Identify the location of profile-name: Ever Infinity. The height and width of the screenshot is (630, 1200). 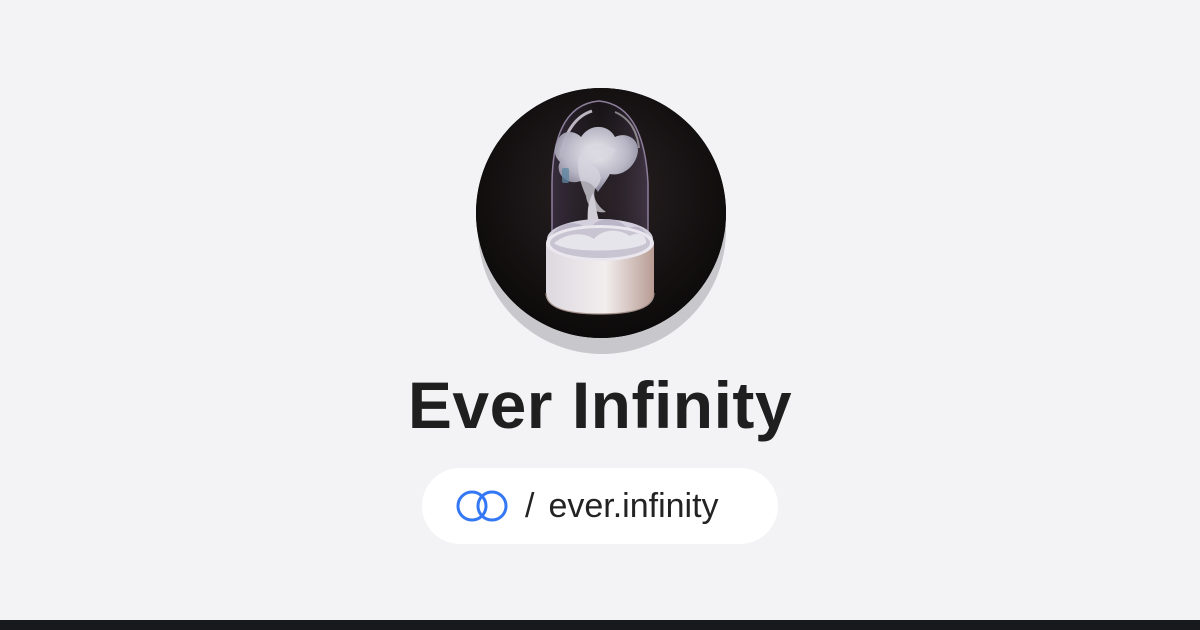
(600, 405).